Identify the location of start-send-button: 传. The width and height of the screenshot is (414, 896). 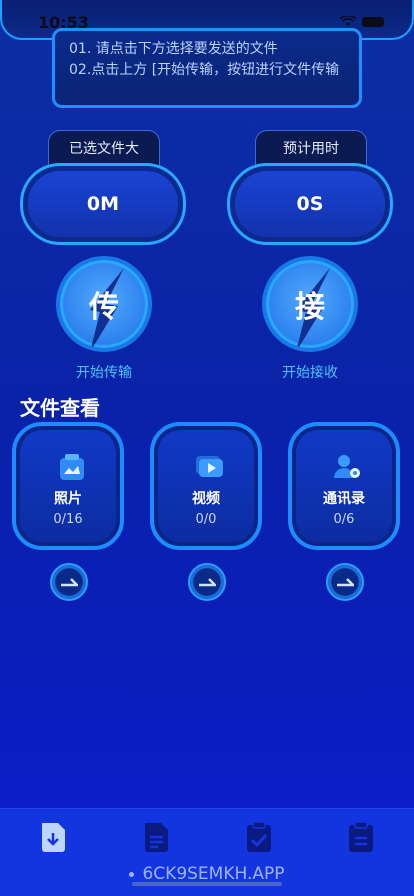
(104, 304).